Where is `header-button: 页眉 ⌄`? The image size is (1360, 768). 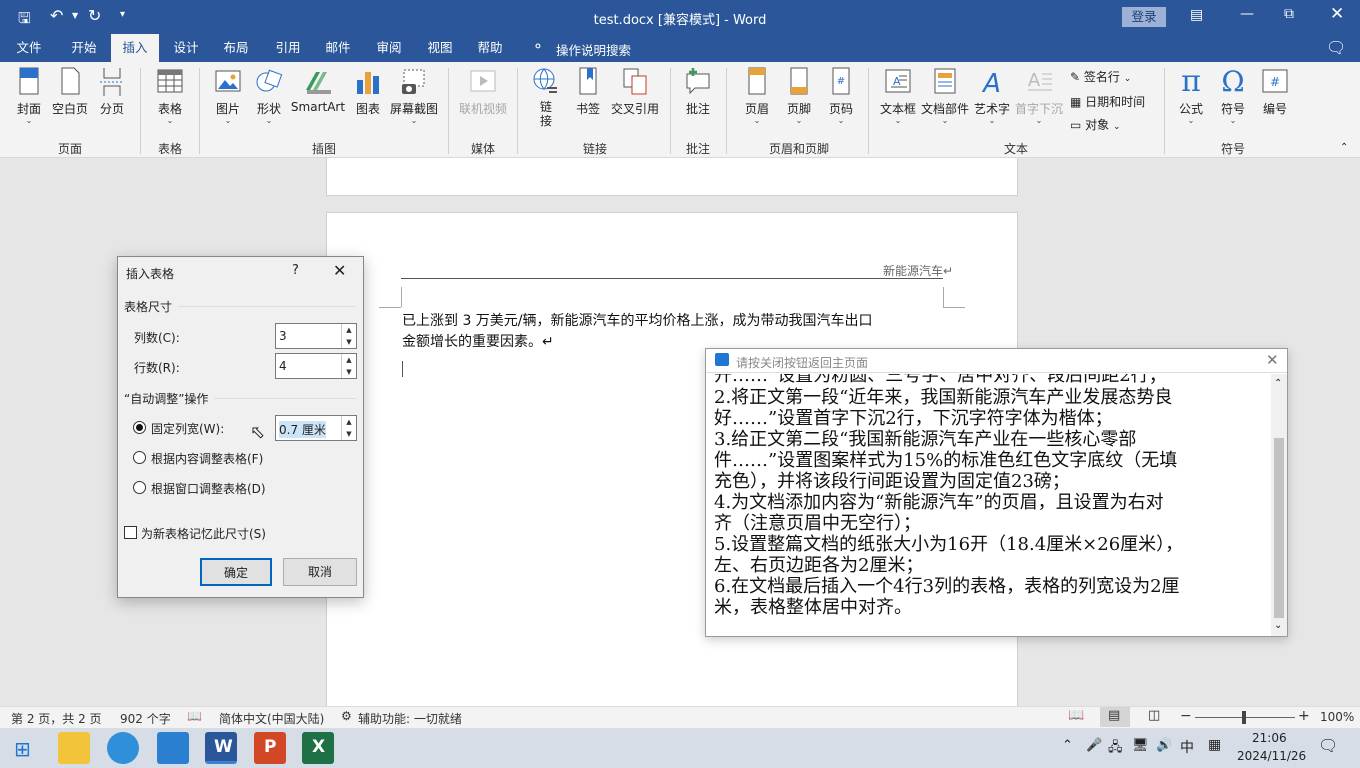
header-button: 页眉 ⌄ is located at coordinates (757, 95).